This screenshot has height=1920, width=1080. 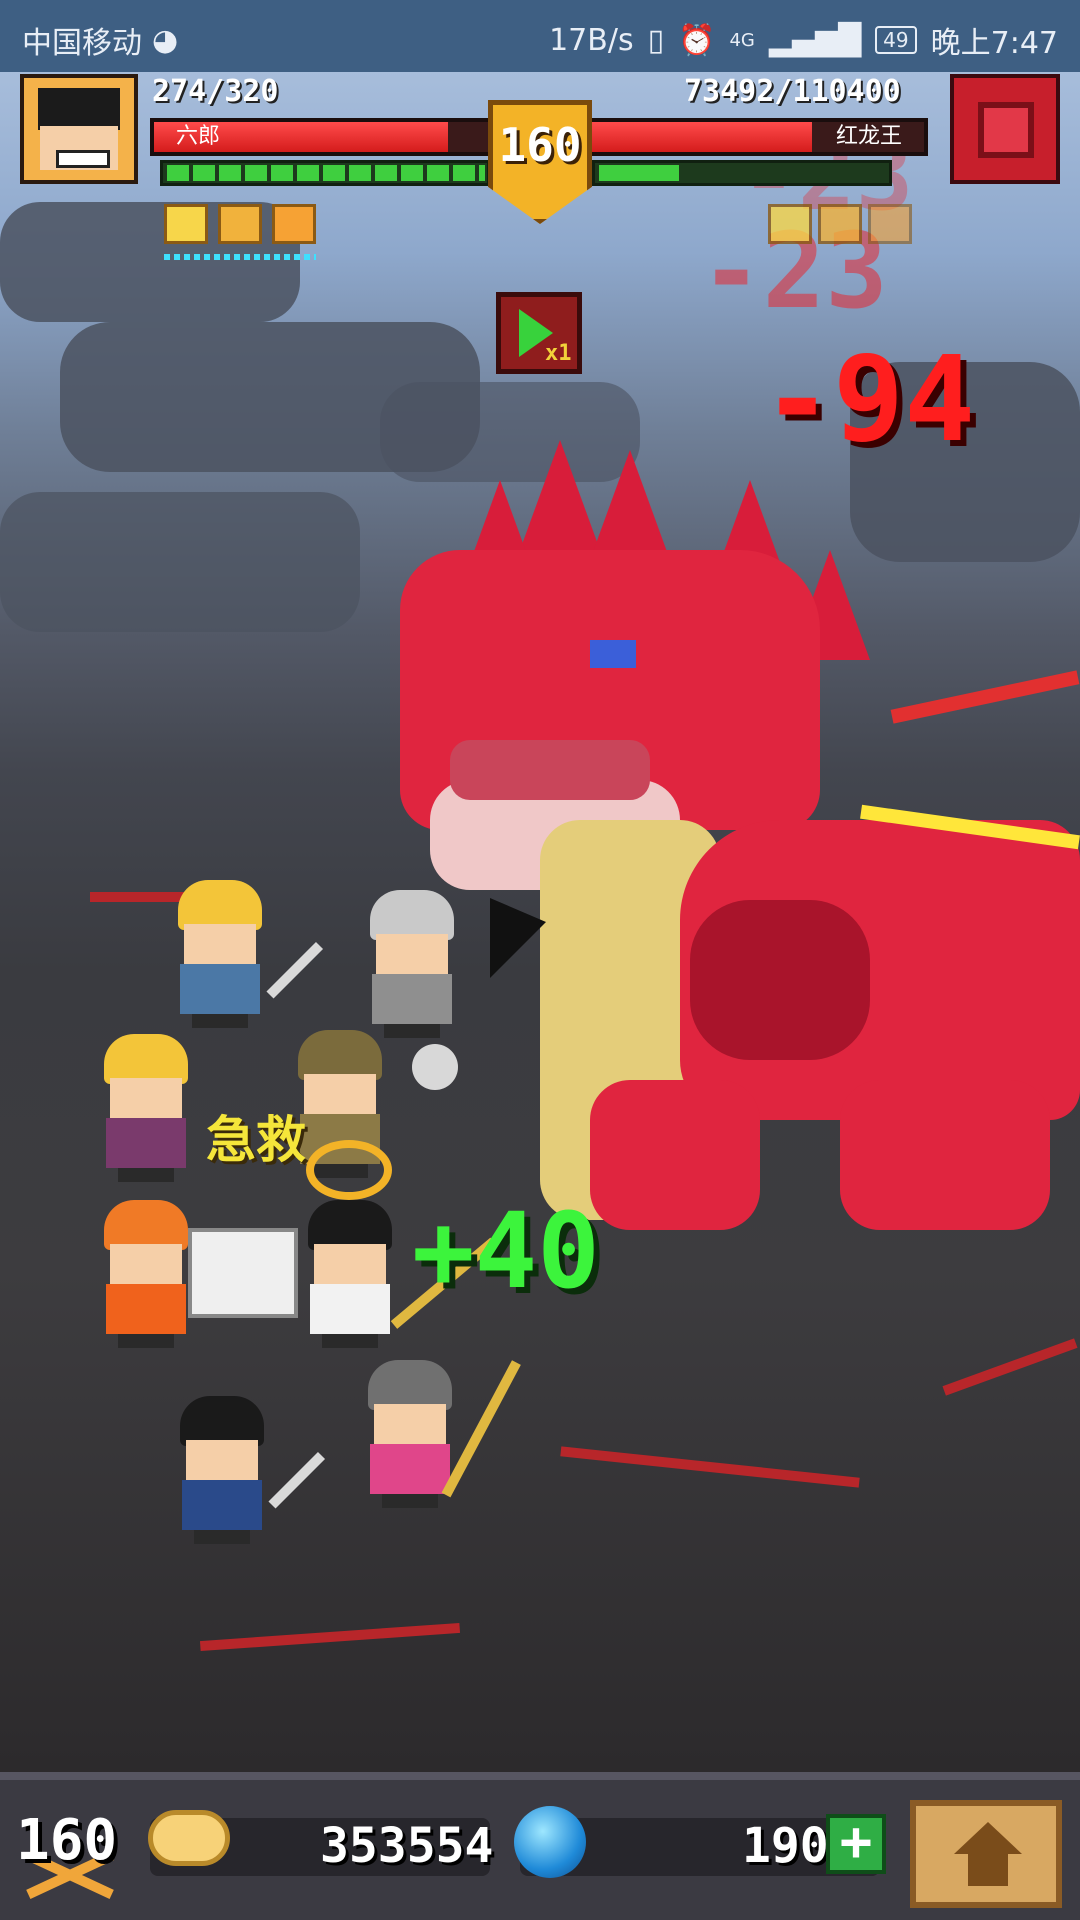 What do you see at coordinates (240, 224) in the screenshot?
I see `defense-buff-icon` at bounding box center [240, 224].